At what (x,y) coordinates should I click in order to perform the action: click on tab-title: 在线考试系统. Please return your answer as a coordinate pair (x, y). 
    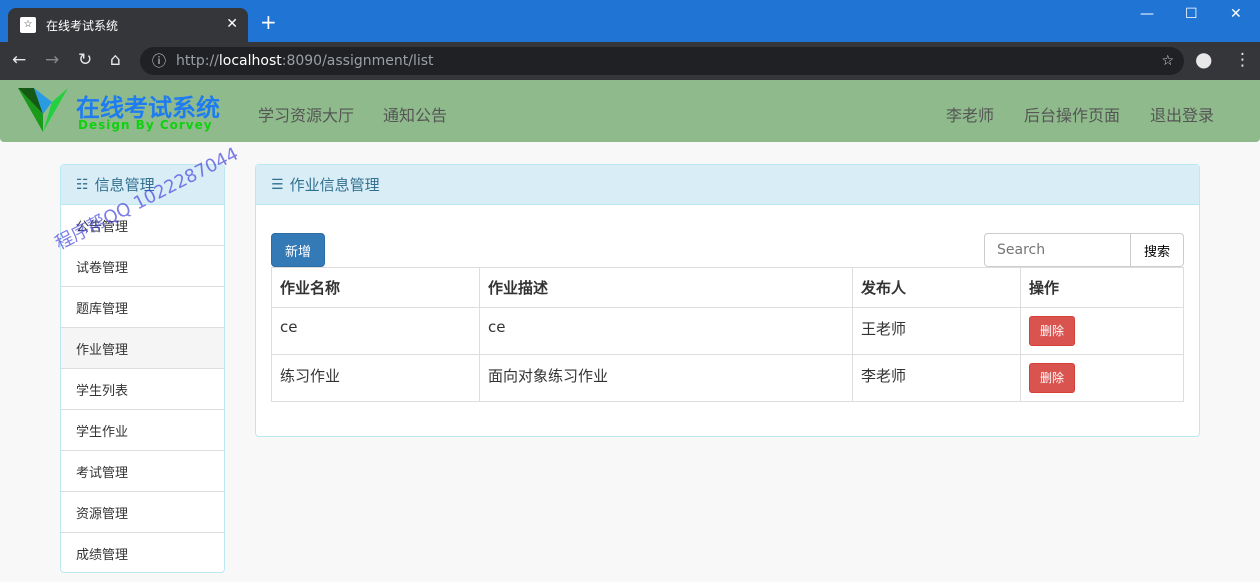
    Looking at the image, I should click on (82, 25).